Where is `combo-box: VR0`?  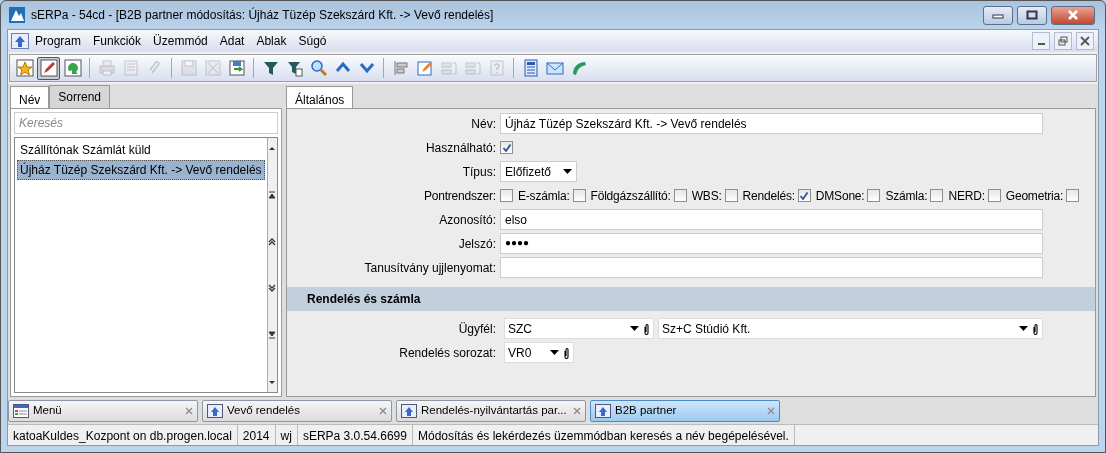 combo-box: VR0 is located at coordinates (539, 352).